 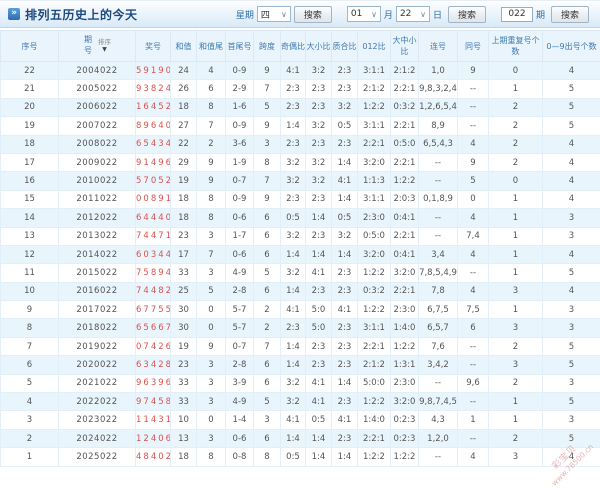 What do you see at coordinates (265, 15) in the screenshot?
I see `weekday-select-value: 四` at bounding box center [265, 15].